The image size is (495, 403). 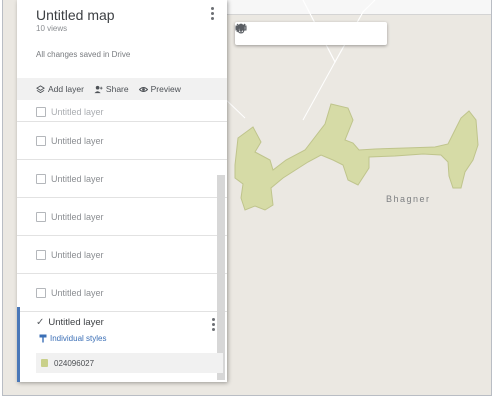 What do you see at coordinates (74, 363) in the screenshot?
I see `feature-label: 024096027` at bounding box center [74, 363].